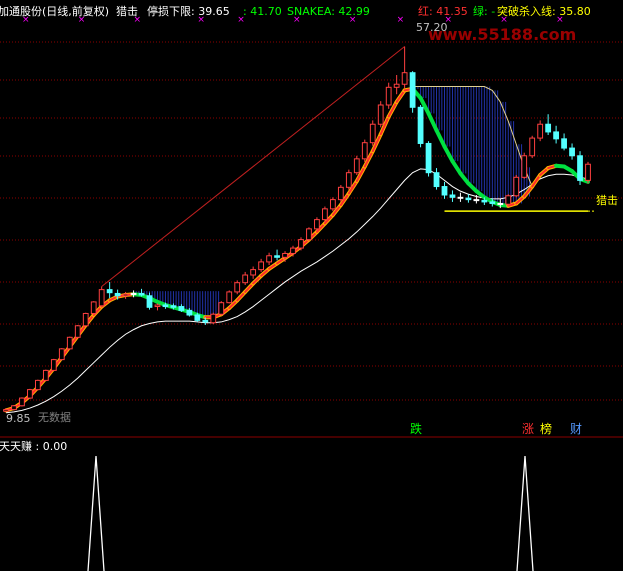  Describe the element at coordinates (33, 446) in the screenshot. I see `sub-panel-label: 天天赚 : 0.00` at that location.